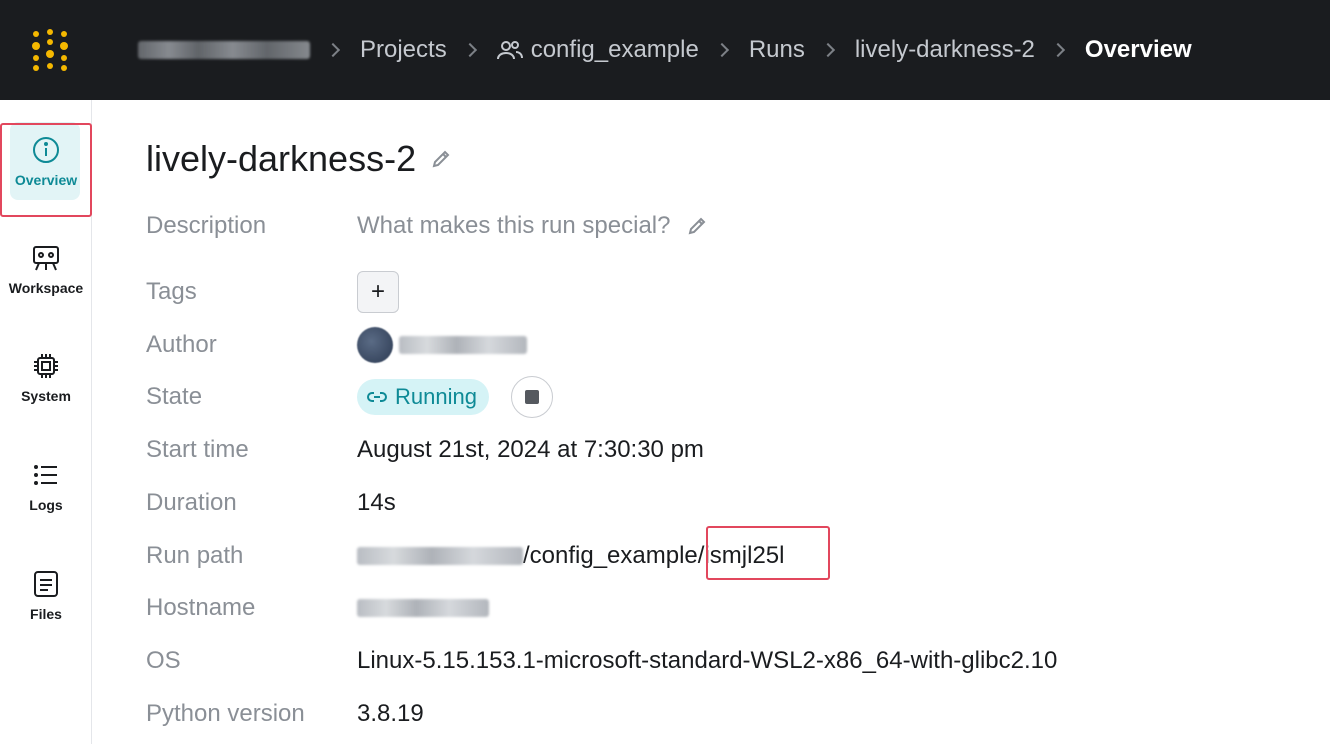 This screenshot has width=1330, height=744. Describe the element at coordinates (225, 713) in the screenshot. I see `python-version-label: Python version` at that location.